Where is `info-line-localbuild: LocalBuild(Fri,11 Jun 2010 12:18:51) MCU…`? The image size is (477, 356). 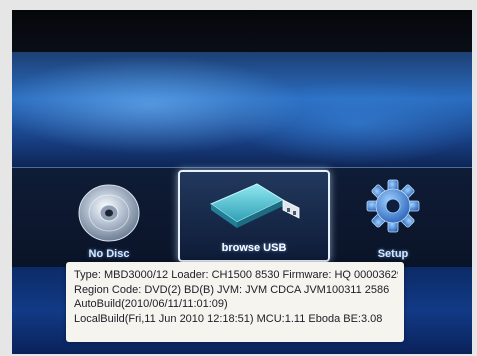 info-line-localbuild: LocalBuild(Fri,11 Jun 2010 12:18:51) MCU… is located at coordinates (228, 318).